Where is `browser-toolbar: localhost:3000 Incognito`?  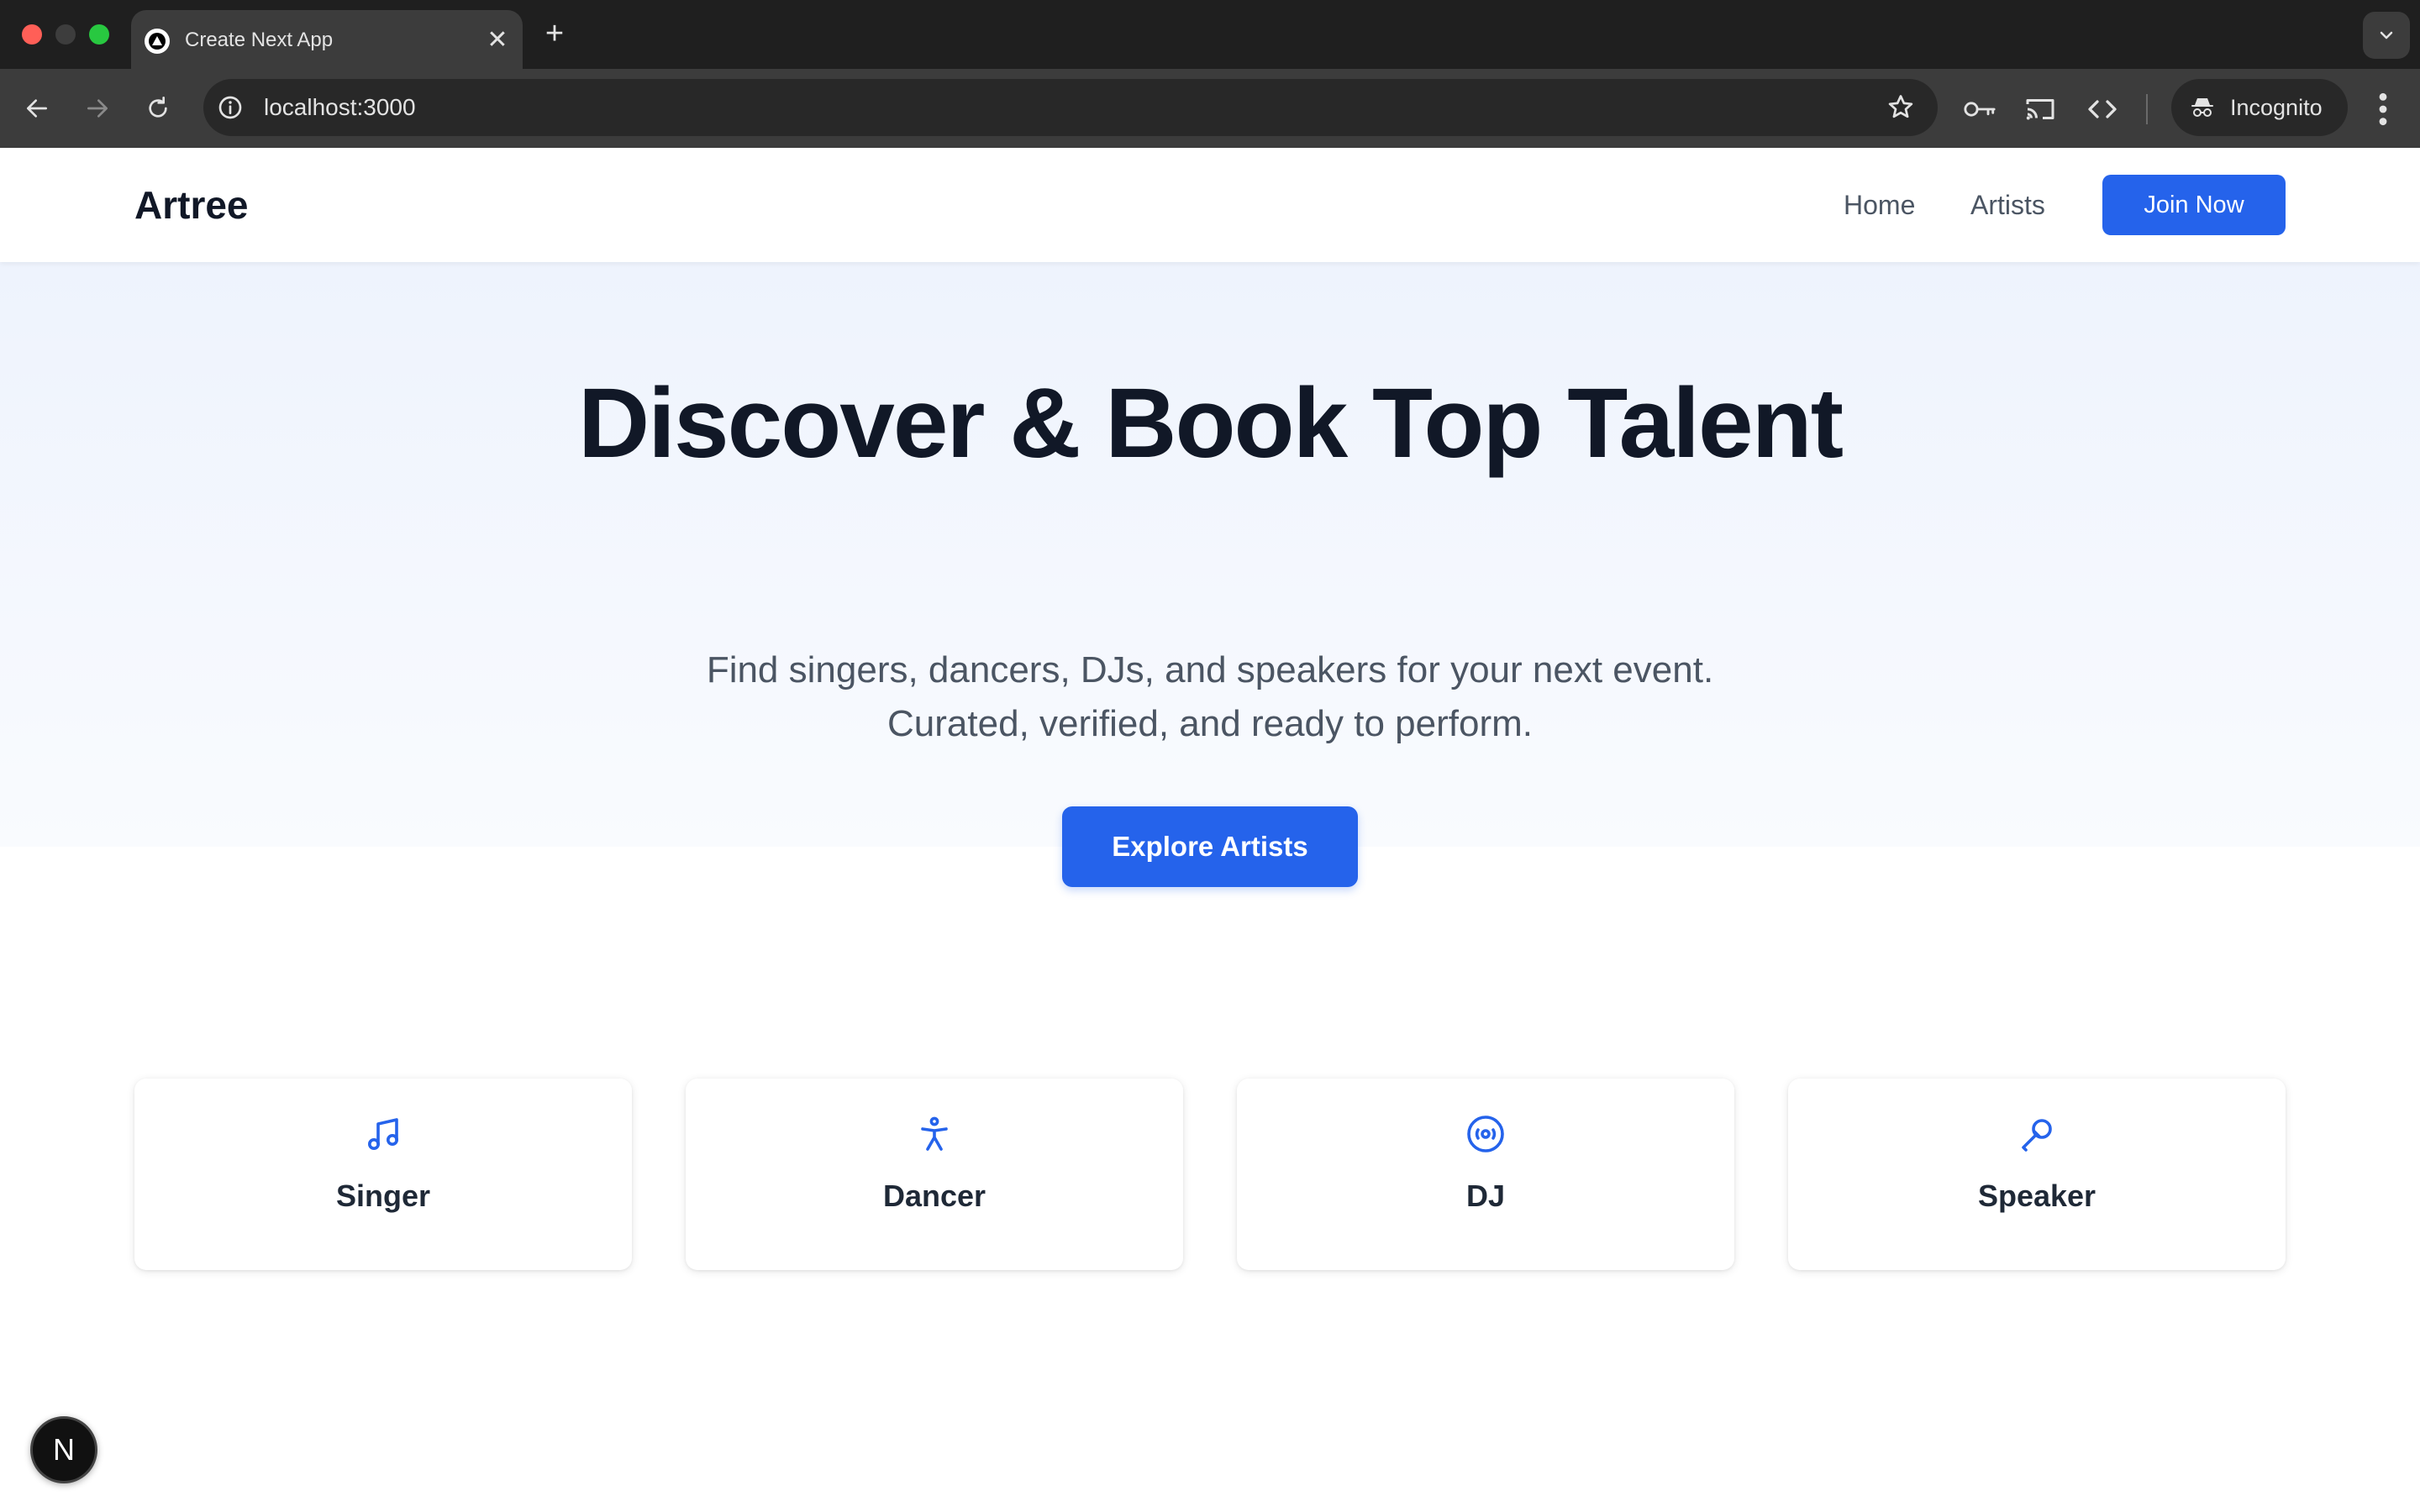
browser-toolbar: localhost:3000 Incognito is located at coordinates (1210, 108).